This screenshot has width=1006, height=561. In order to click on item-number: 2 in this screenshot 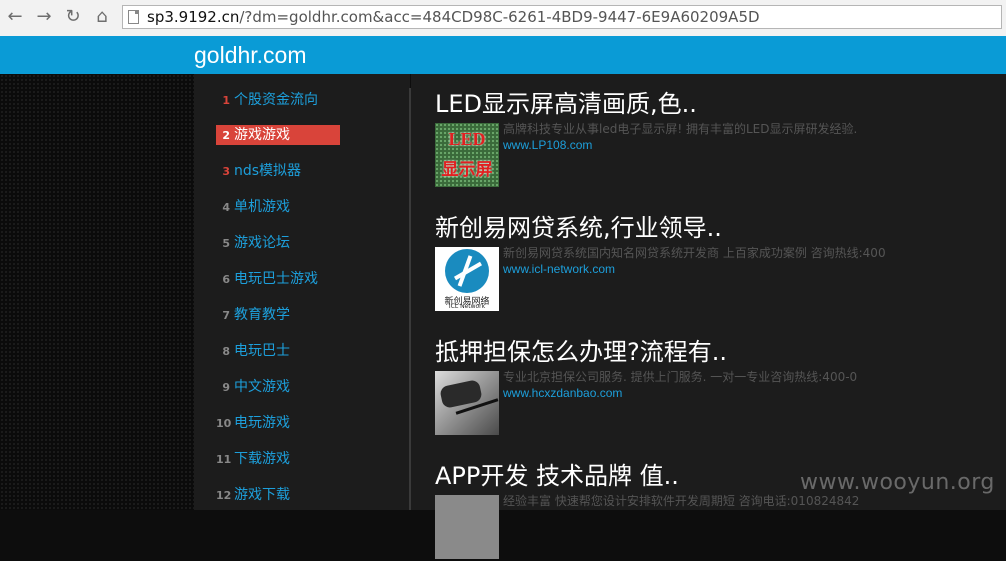, I will do `click(226, 135)`.